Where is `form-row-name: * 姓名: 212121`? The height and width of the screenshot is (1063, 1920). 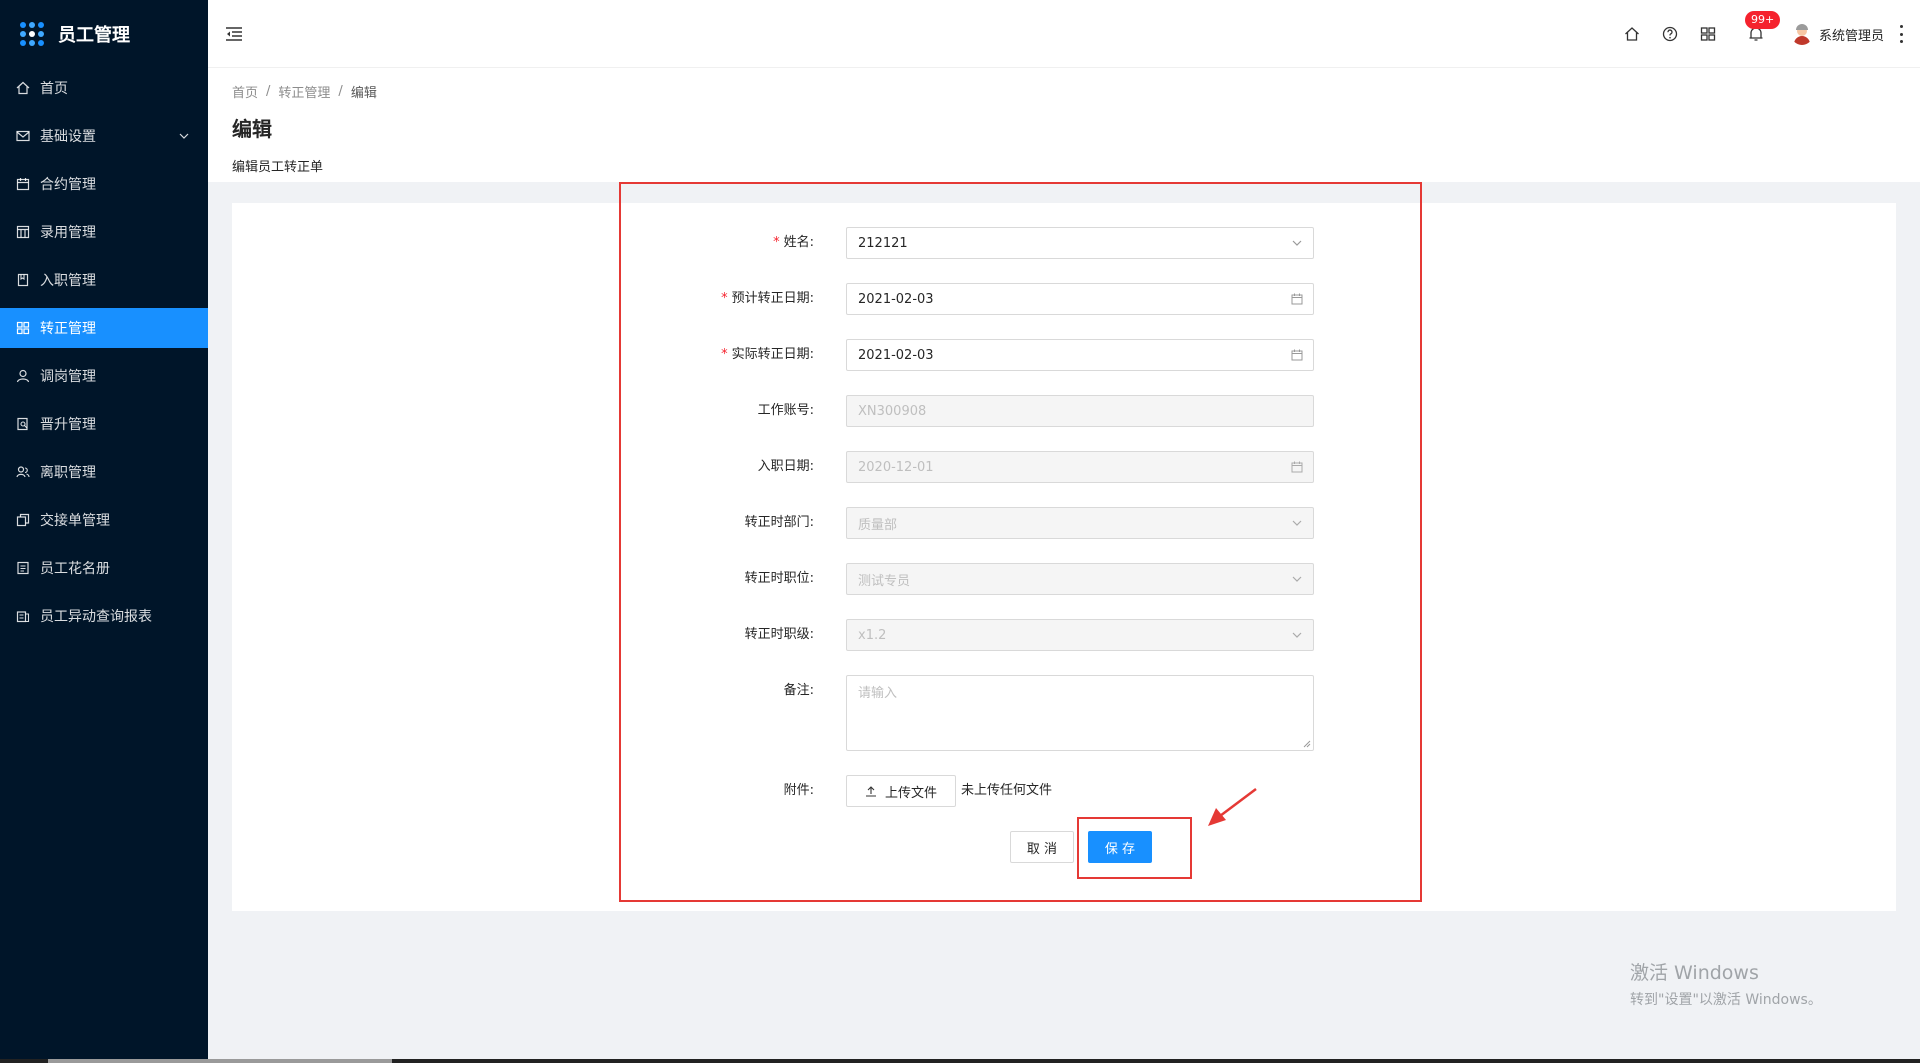
form-row-name: * 姓名: 212121 is located at coordinates (1064, 243).